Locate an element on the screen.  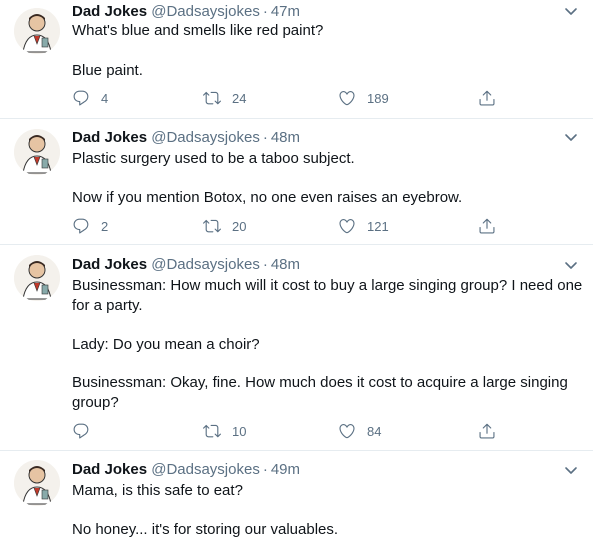
reply-button is located at coordinates (86, 431).